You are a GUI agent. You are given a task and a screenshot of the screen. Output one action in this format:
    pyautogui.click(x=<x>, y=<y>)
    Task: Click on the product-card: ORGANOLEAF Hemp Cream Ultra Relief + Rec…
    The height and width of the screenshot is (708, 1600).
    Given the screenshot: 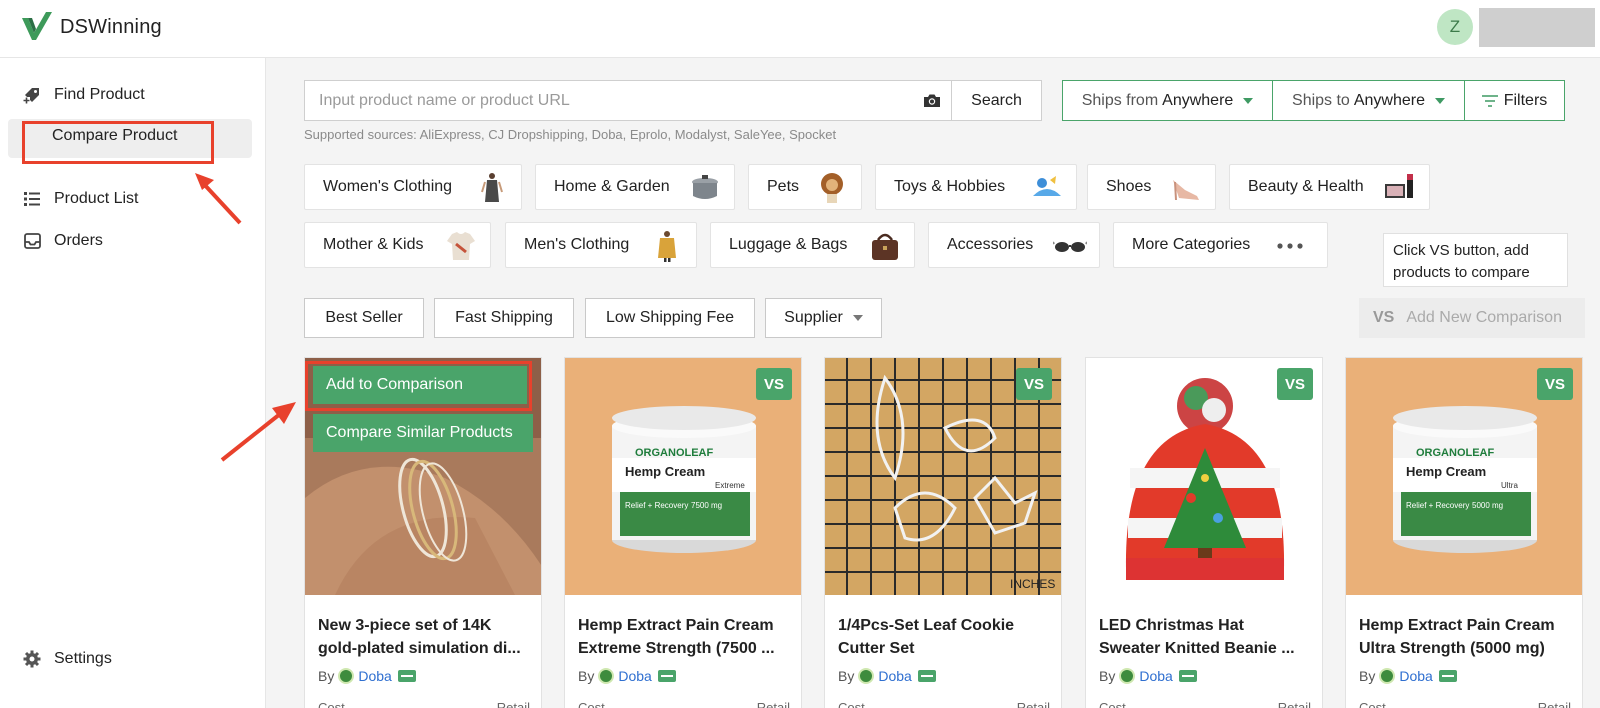 What is the action you would take?
    pyautogui.click(x=1464, y=532)
    